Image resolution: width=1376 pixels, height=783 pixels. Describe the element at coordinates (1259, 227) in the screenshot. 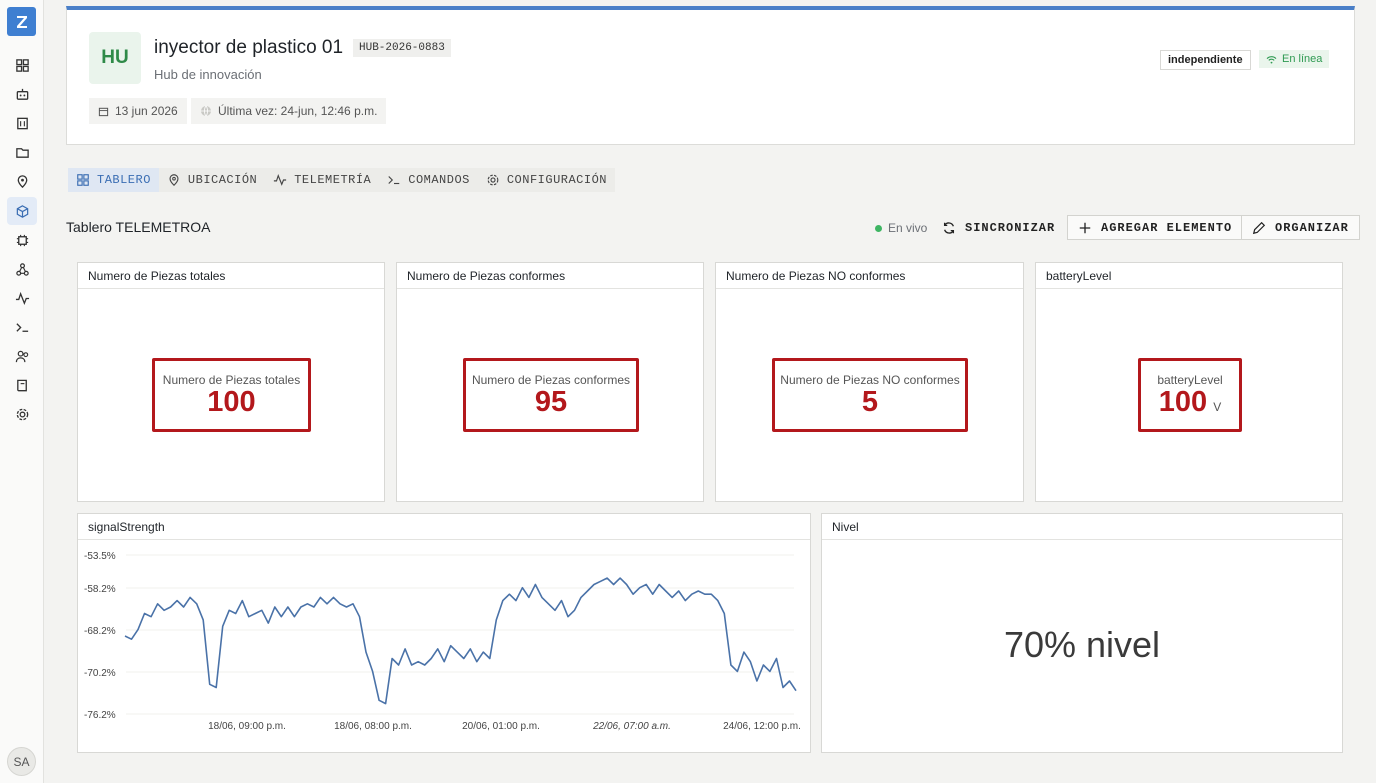

I see `pencil-icon` at that location.